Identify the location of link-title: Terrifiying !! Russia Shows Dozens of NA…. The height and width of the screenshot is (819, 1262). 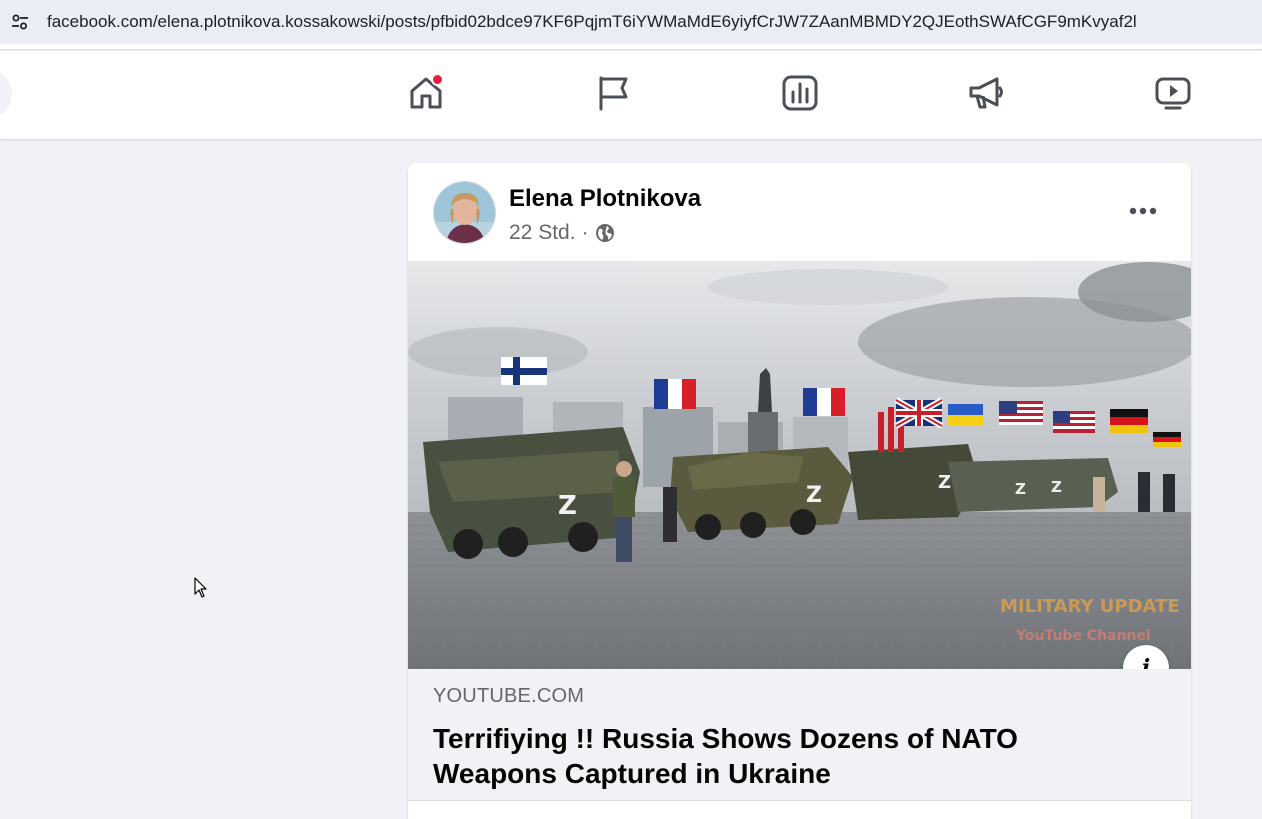
(773, 756).